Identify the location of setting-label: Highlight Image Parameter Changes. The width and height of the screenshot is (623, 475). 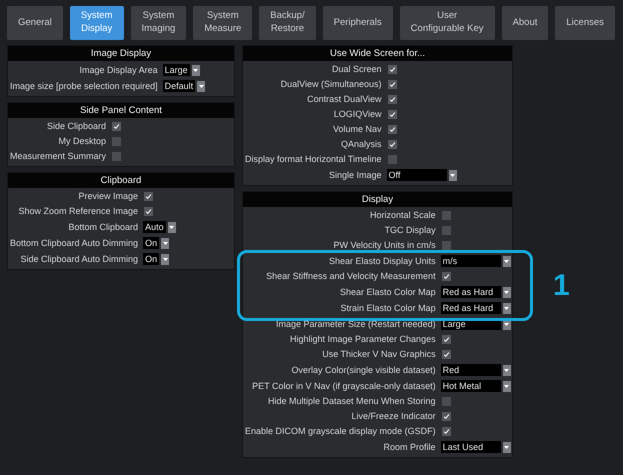
(362, 339).